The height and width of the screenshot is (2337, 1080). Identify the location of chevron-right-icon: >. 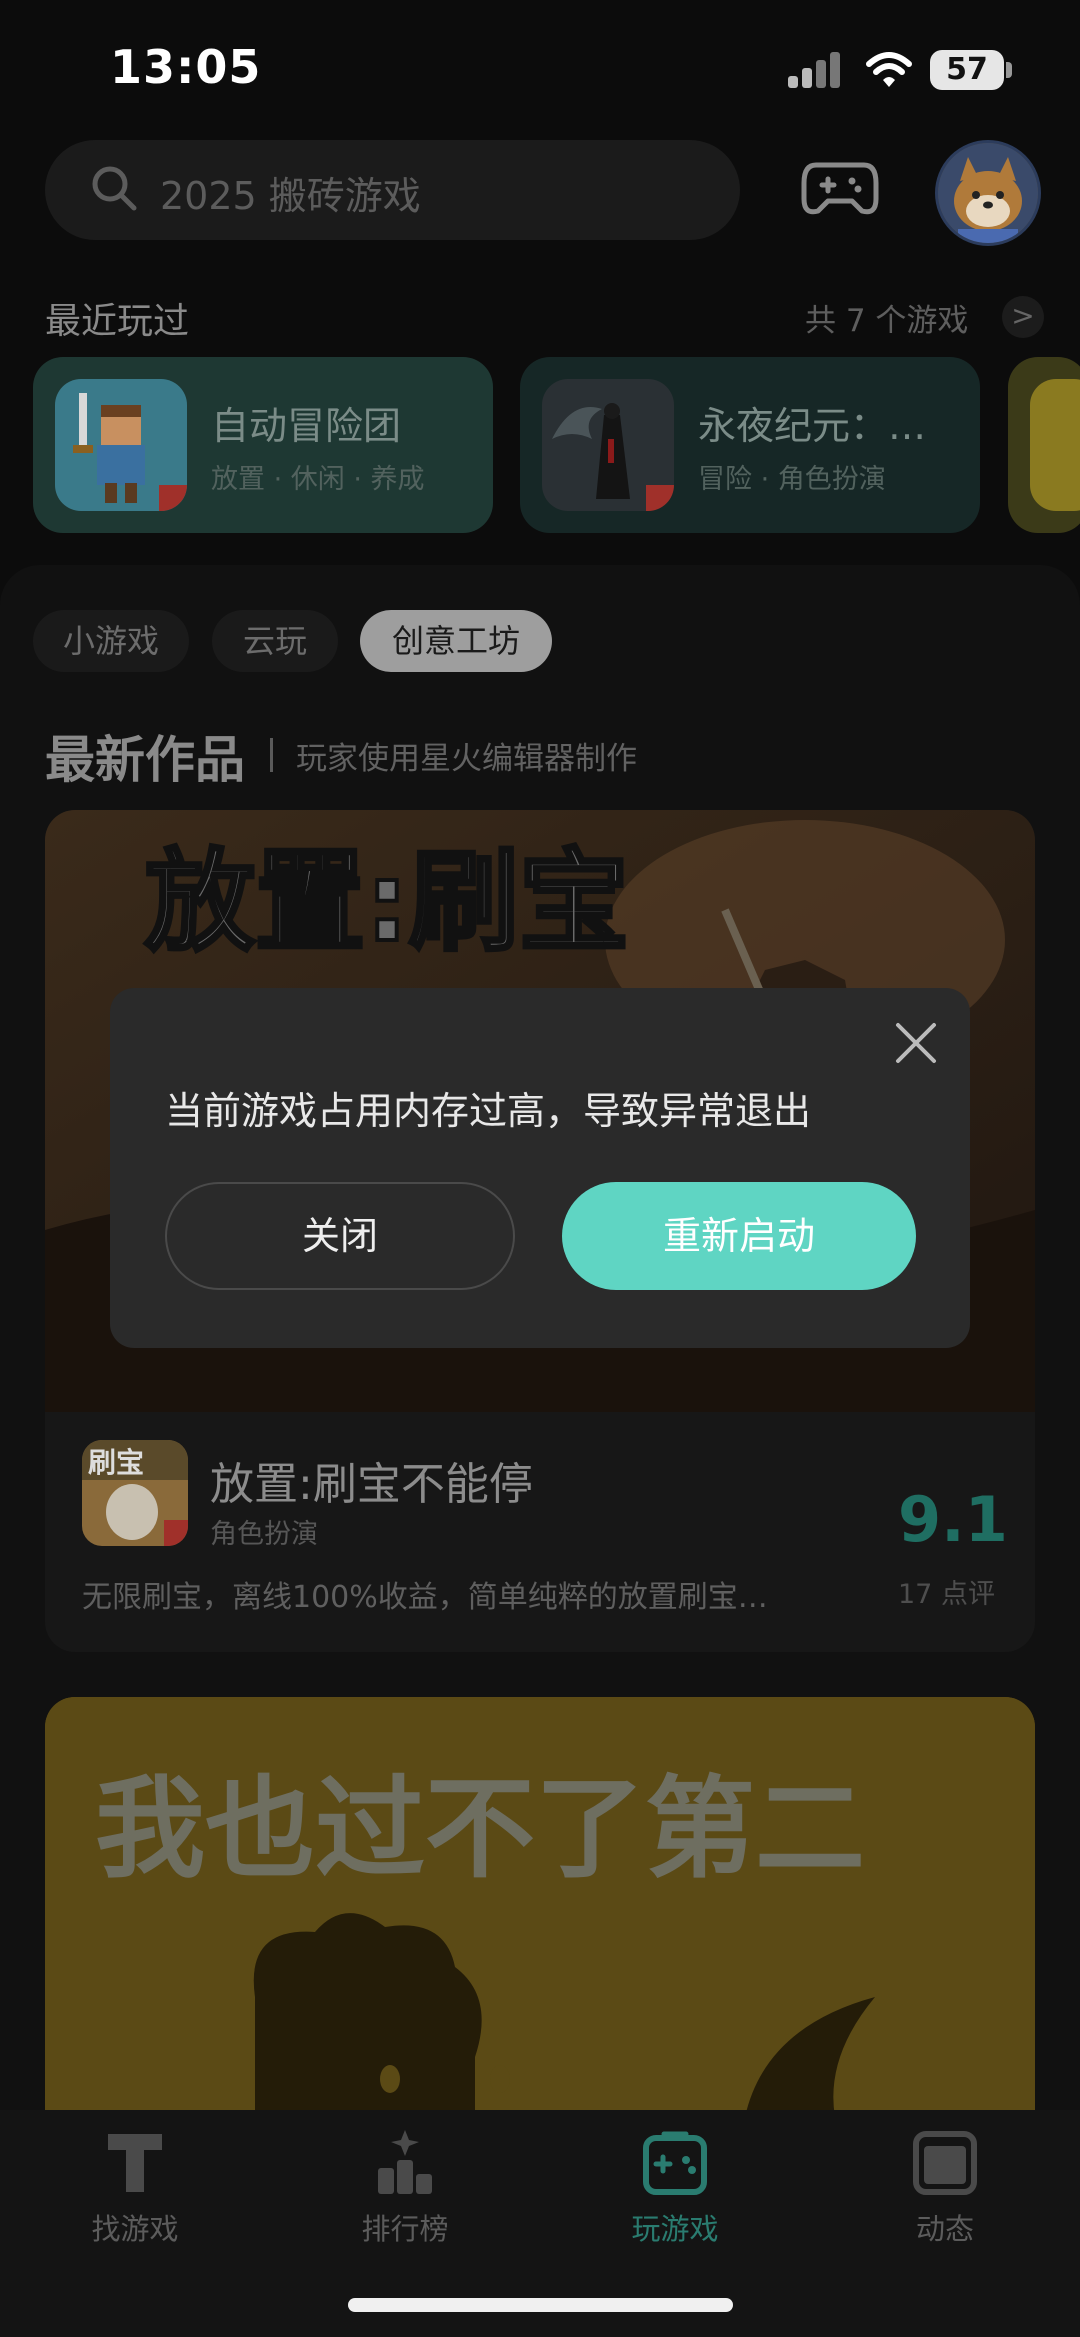
(1023, 317).